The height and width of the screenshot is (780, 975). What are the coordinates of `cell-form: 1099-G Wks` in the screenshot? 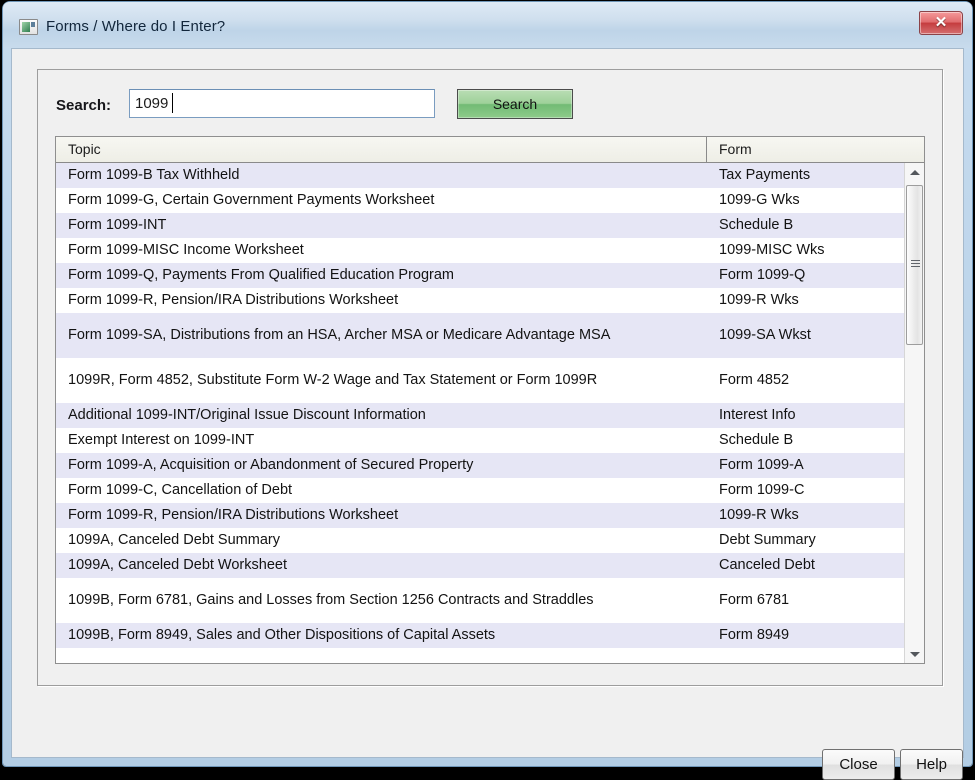 It's located at (759, 200).